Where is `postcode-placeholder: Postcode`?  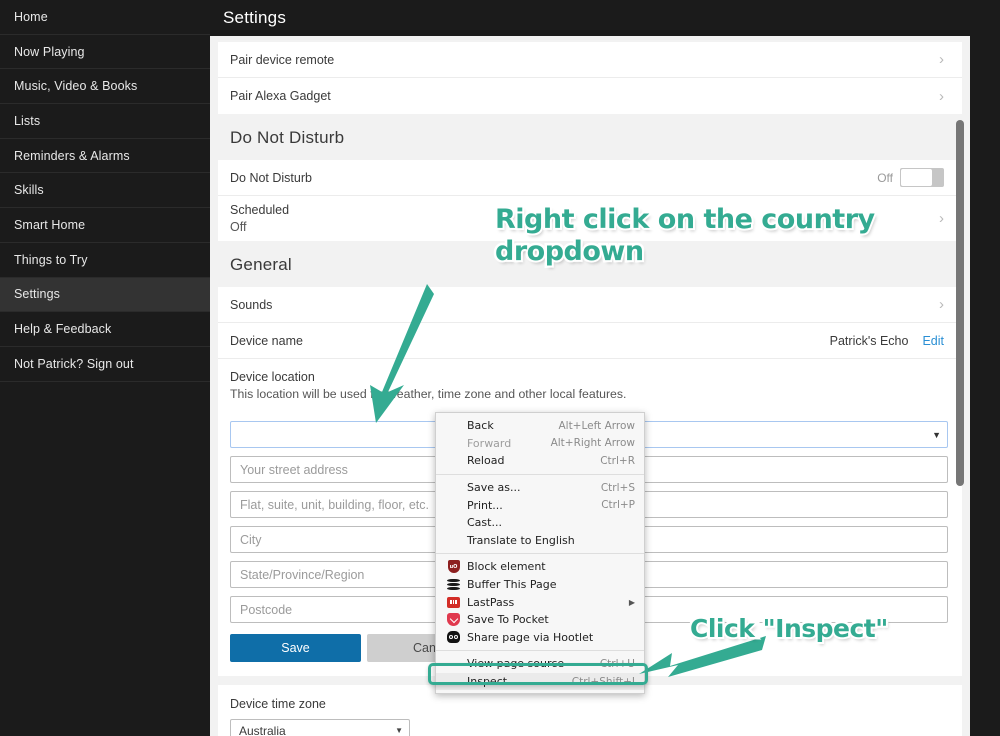 postcode-placeholder: Postcode is located at coordinates (266, 609).